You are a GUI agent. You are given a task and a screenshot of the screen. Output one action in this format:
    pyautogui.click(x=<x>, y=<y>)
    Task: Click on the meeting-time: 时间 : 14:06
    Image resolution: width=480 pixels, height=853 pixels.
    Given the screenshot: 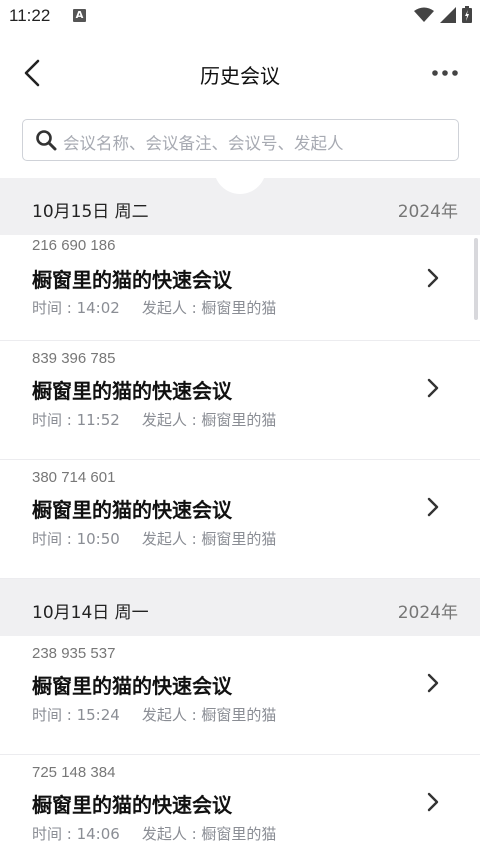 What is the action you would take?
    pyautogui.click(x=76, y=834)
    